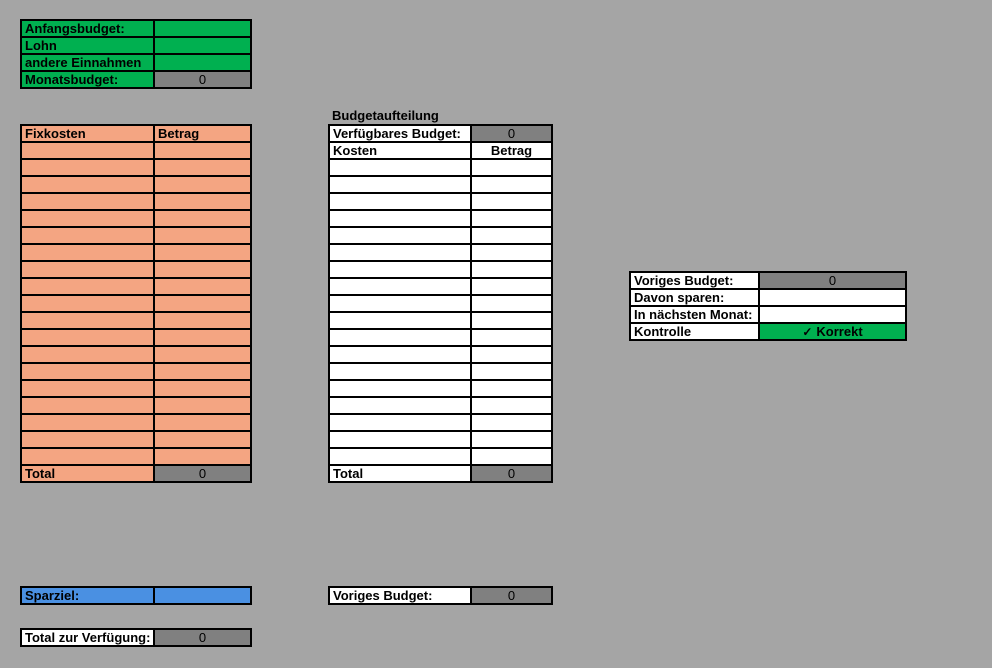 The image size is (992, 668). Describe the element at coordinates (202, 473) in the screenshot. I see `fixed-costs-total-value: 0` at that location.